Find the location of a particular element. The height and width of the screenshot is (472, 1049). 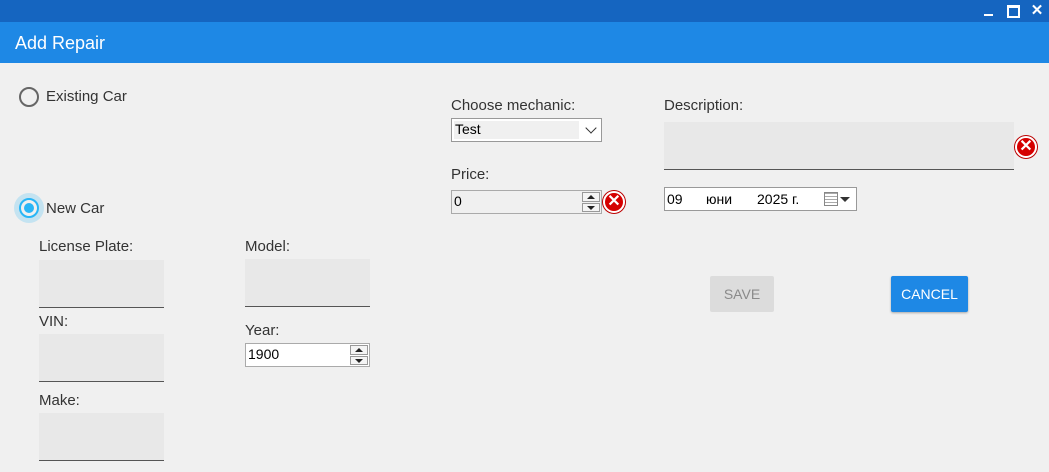

price-stepper: 0 is located at coordinates (526, 202).